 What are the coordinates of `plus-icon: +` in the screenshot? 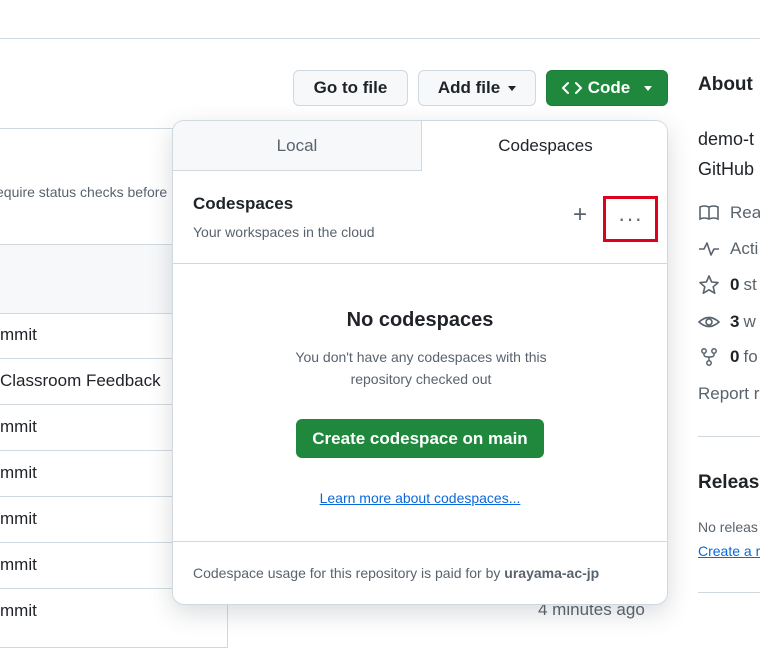 It's located at (580, 214).